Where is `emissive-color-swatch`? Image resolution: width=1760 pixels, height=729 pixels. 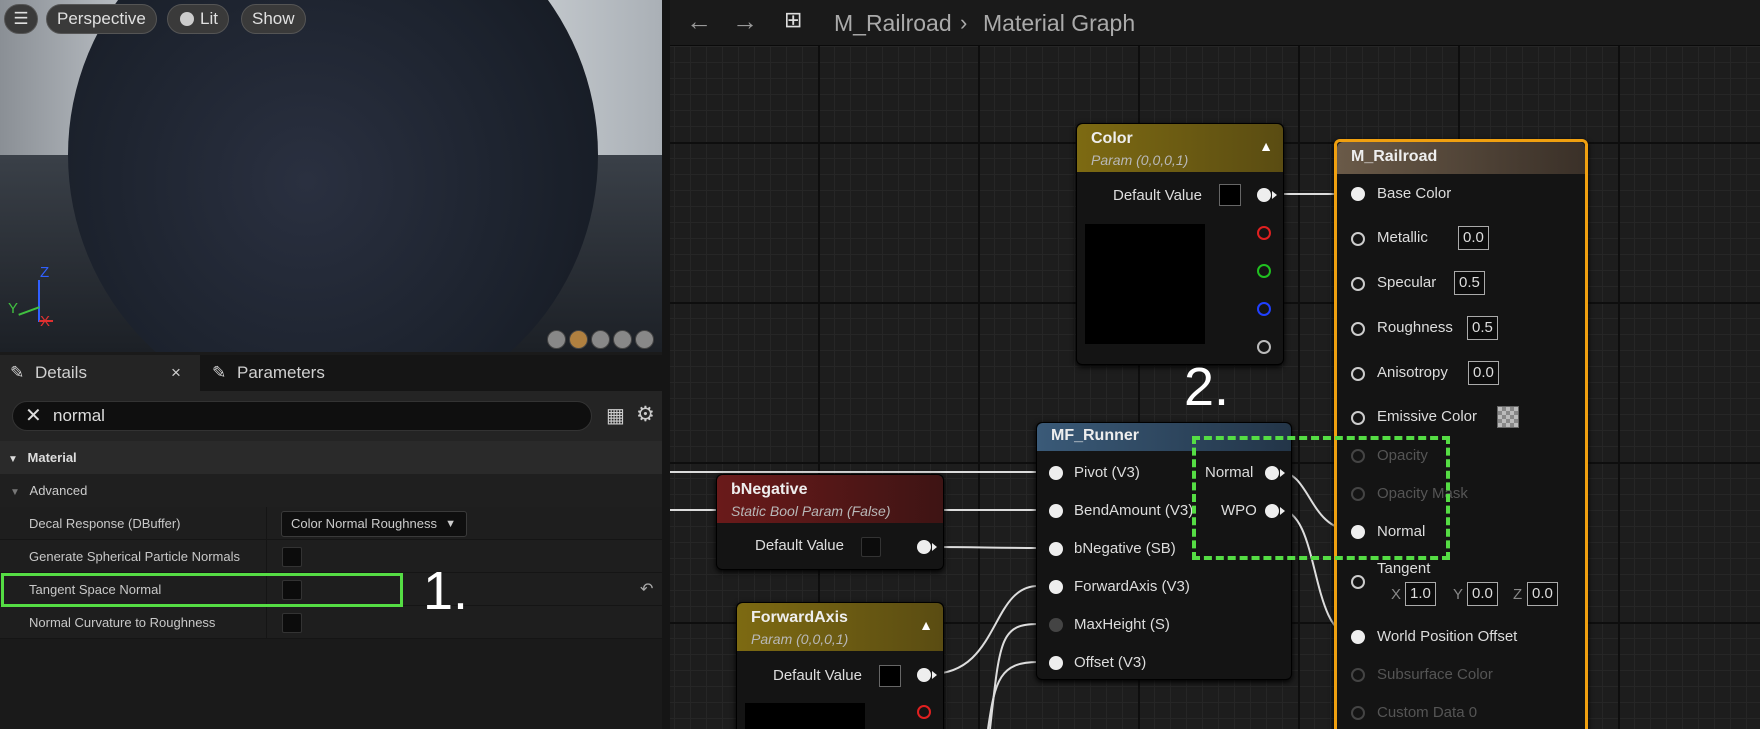
emissive-color-swatch is located at coordinates (1508, 417).